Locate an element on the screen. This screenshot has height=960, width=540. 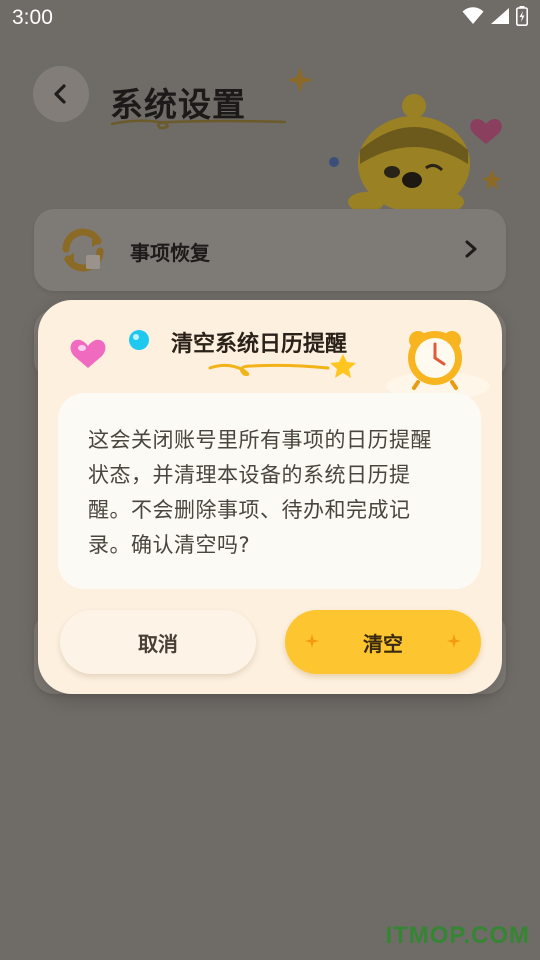
status-time: 3:00 is located at coordinates (32, 17).